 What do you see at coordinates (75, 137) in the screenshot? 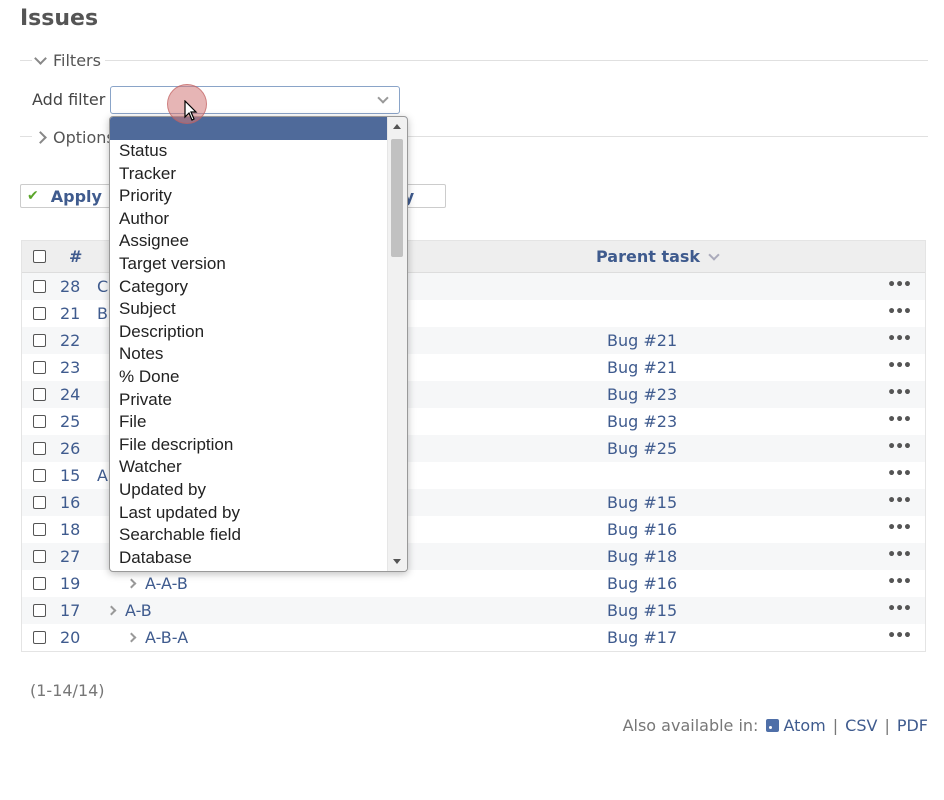
I see `options-toggle: Options` at bounding box center [75, 137].